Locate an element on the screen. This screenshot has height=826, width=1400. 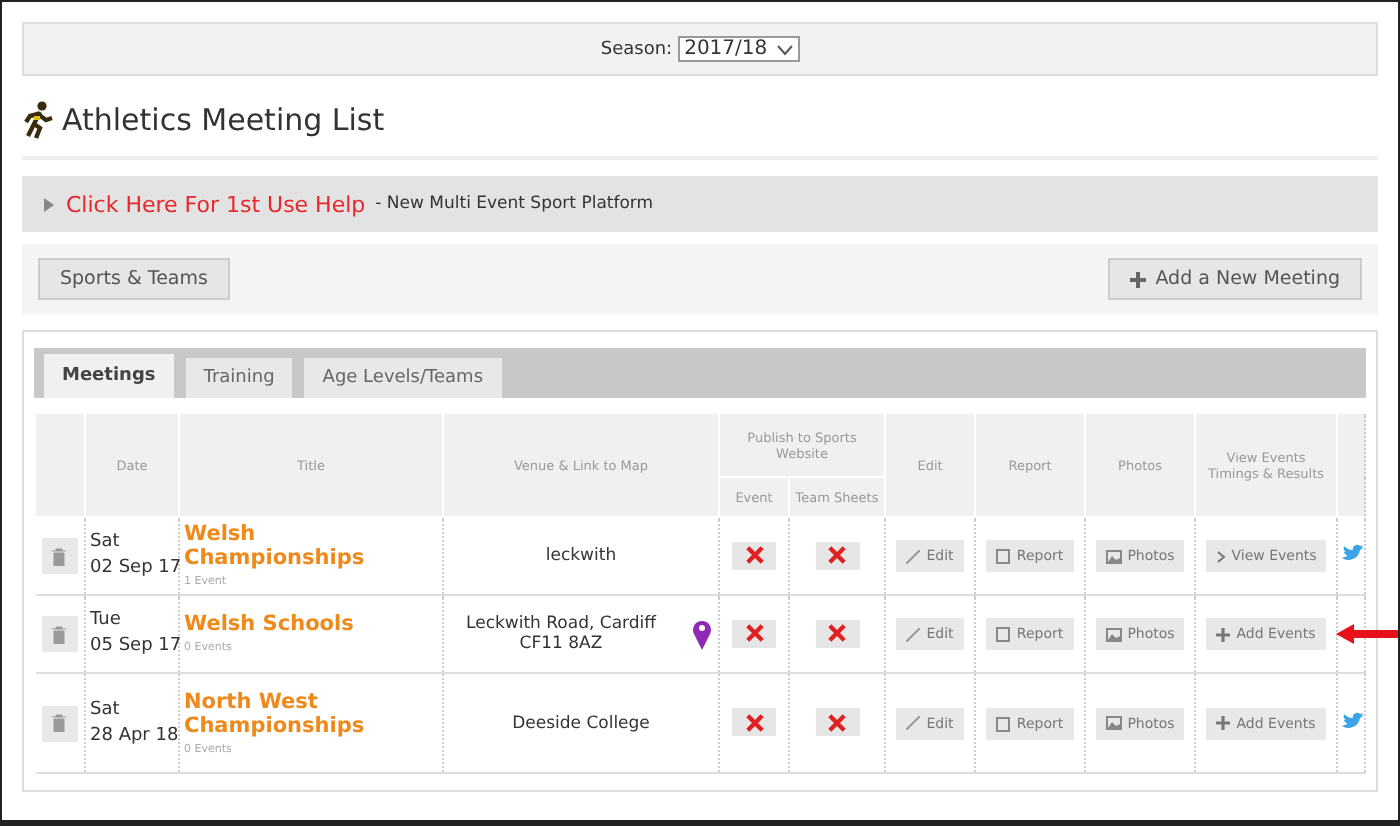
meeting-date: Tue 05 Sep 17 is located at coordinates (136, 633).